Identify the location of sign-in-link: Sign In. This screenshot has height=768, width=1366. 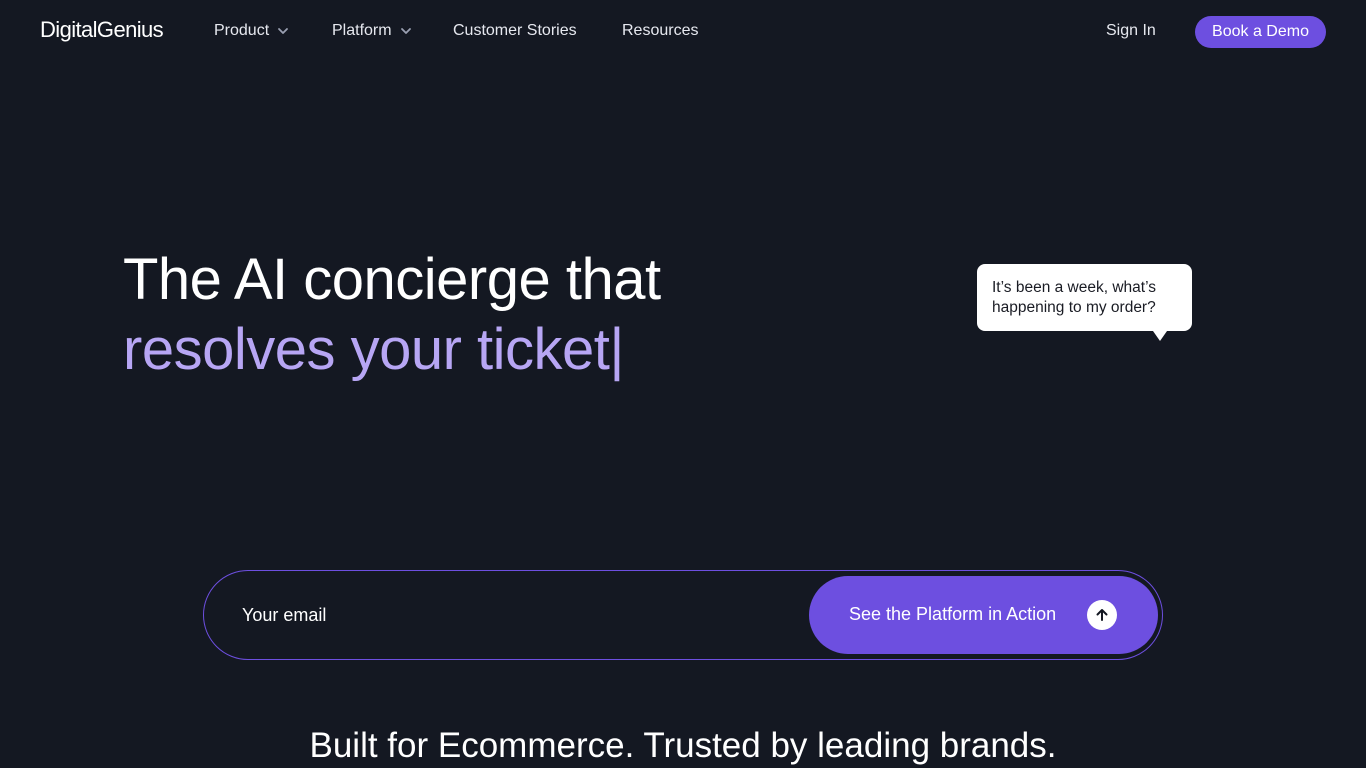
(1131, 31).